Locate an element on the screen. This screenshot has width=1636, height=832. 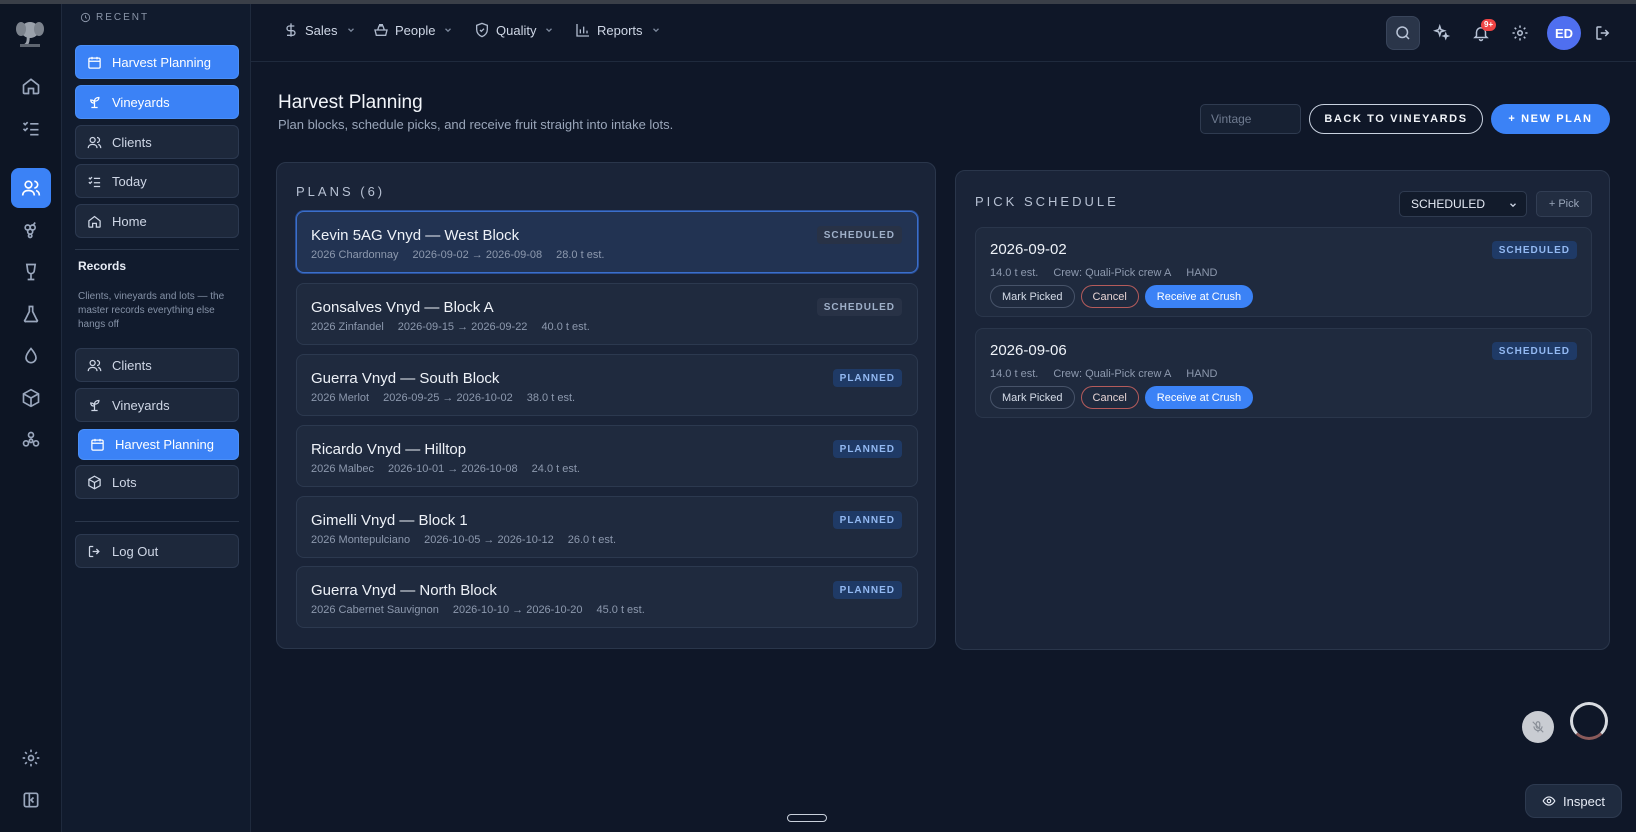
rail-droplet-icon is located at coordinates (31, 356).